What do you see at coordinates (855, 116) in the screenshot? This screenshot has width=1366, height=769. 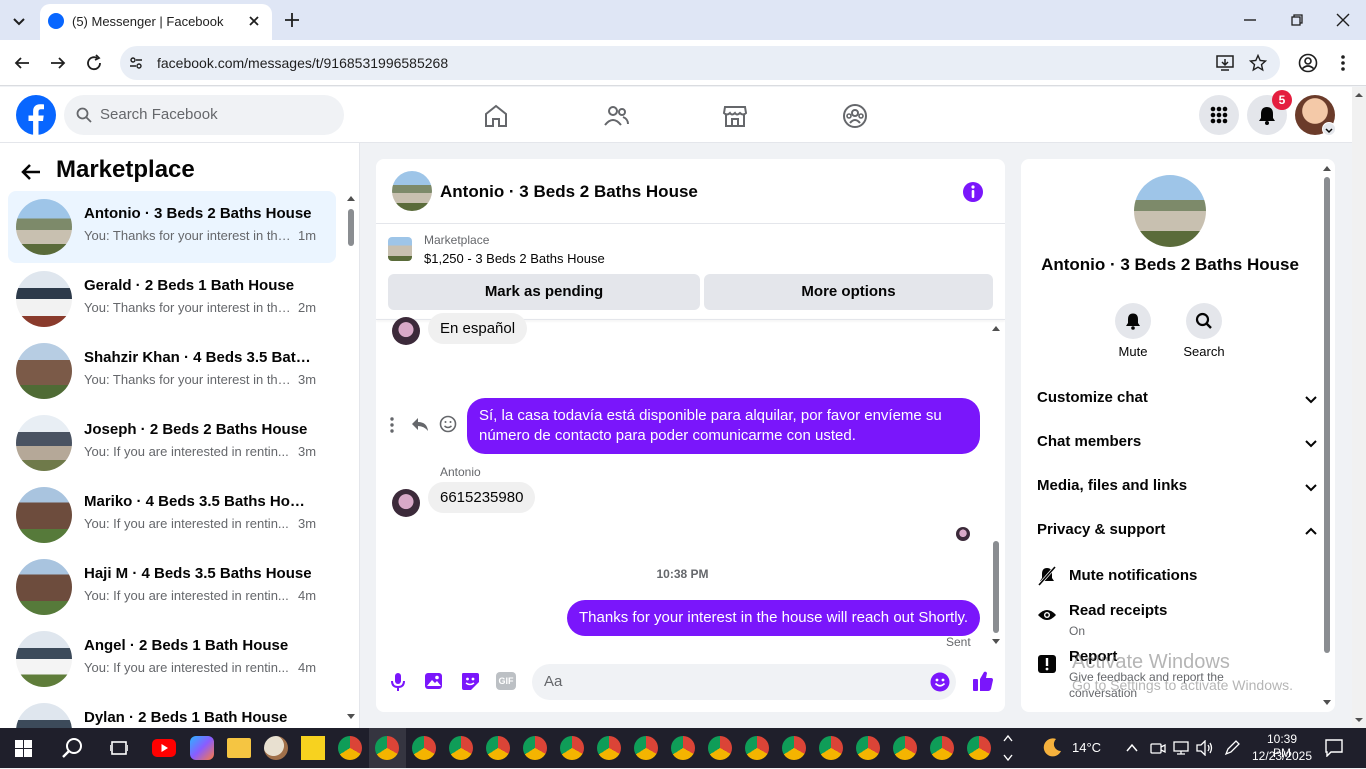 I see `groups-nav-icon` at bounding box center [855, 116].